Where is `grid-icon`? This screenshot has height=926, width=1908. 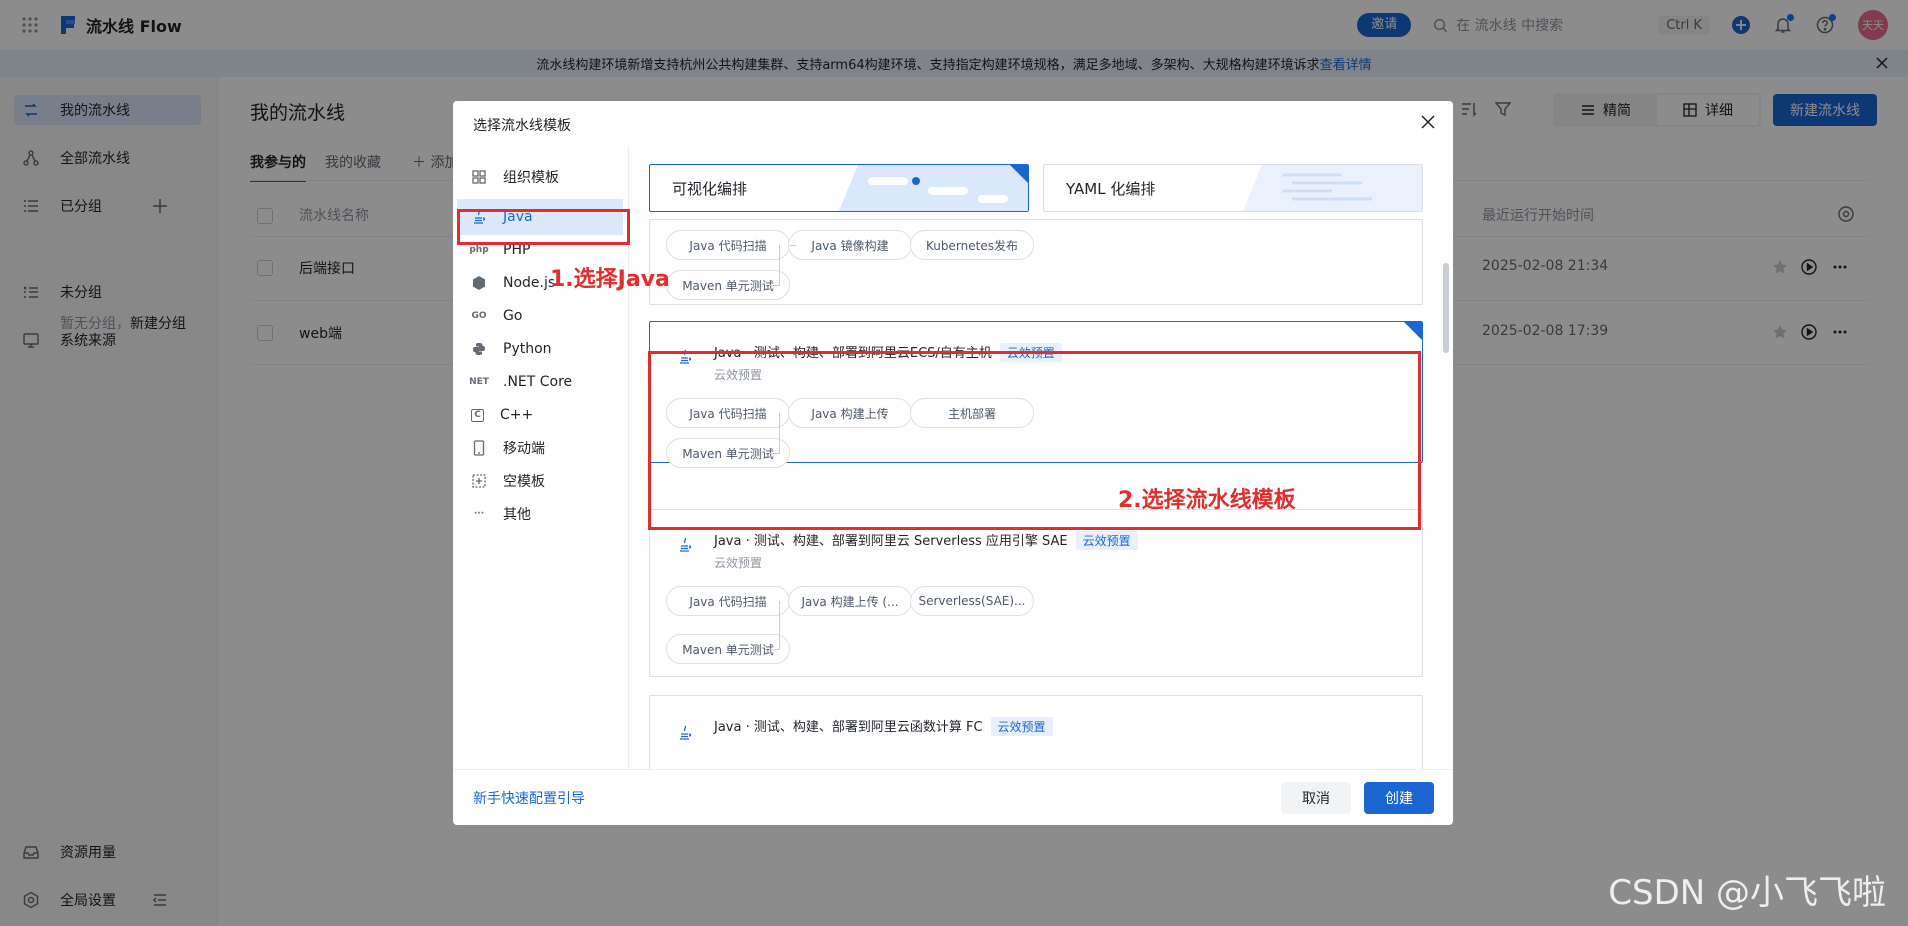 grid-icon is located at coordinates (479, 177).